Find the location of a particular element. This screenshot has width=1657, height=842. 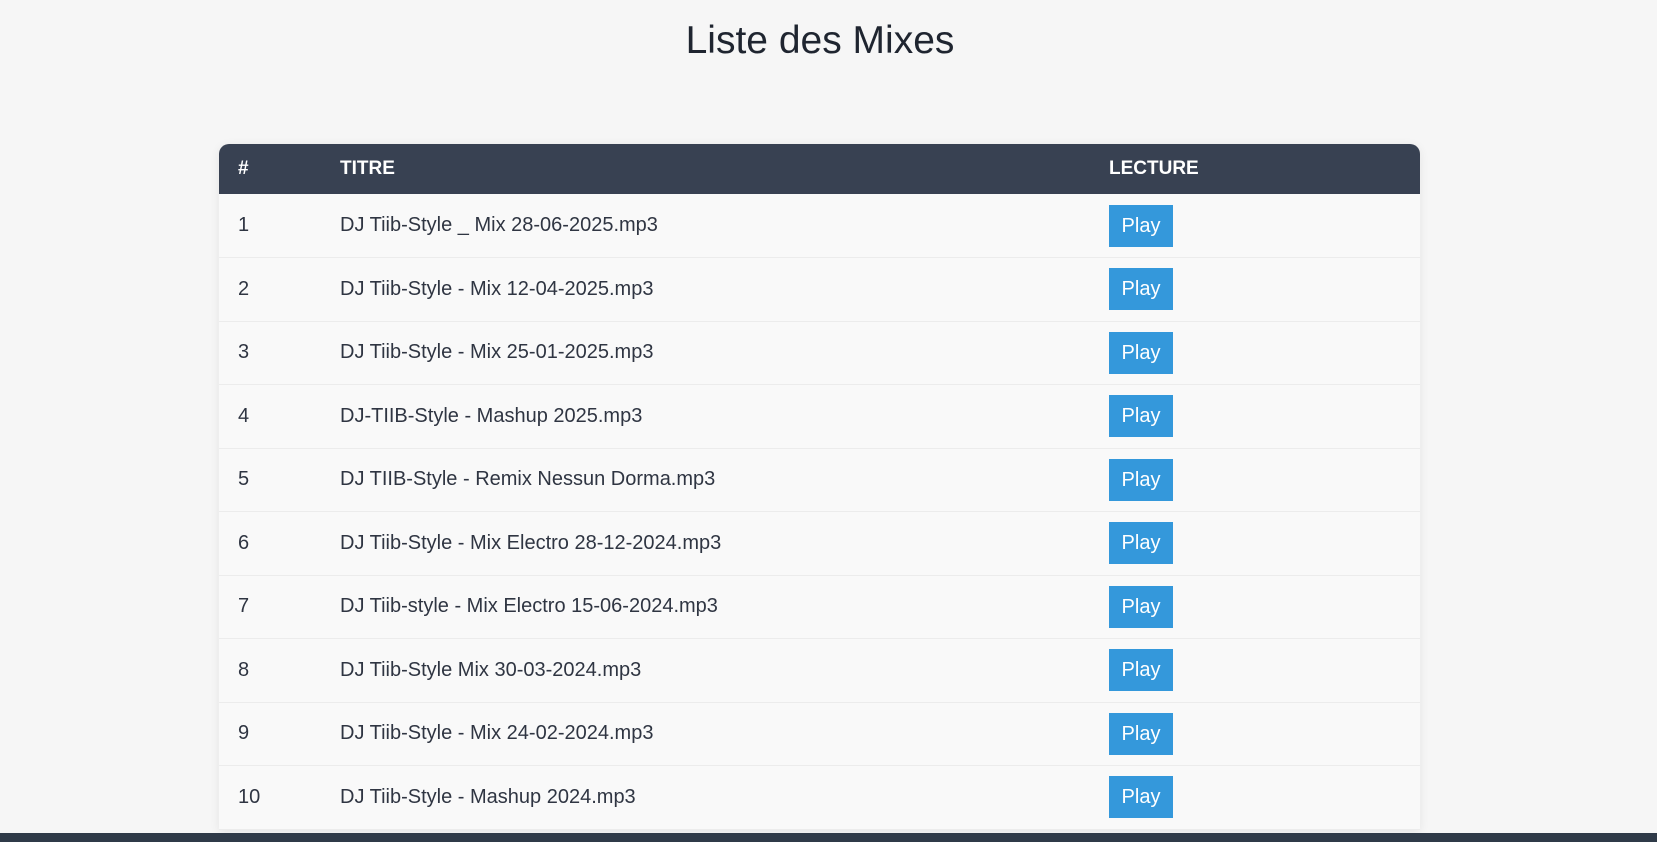

row-num: 4 is located at coordinates (244, 415).